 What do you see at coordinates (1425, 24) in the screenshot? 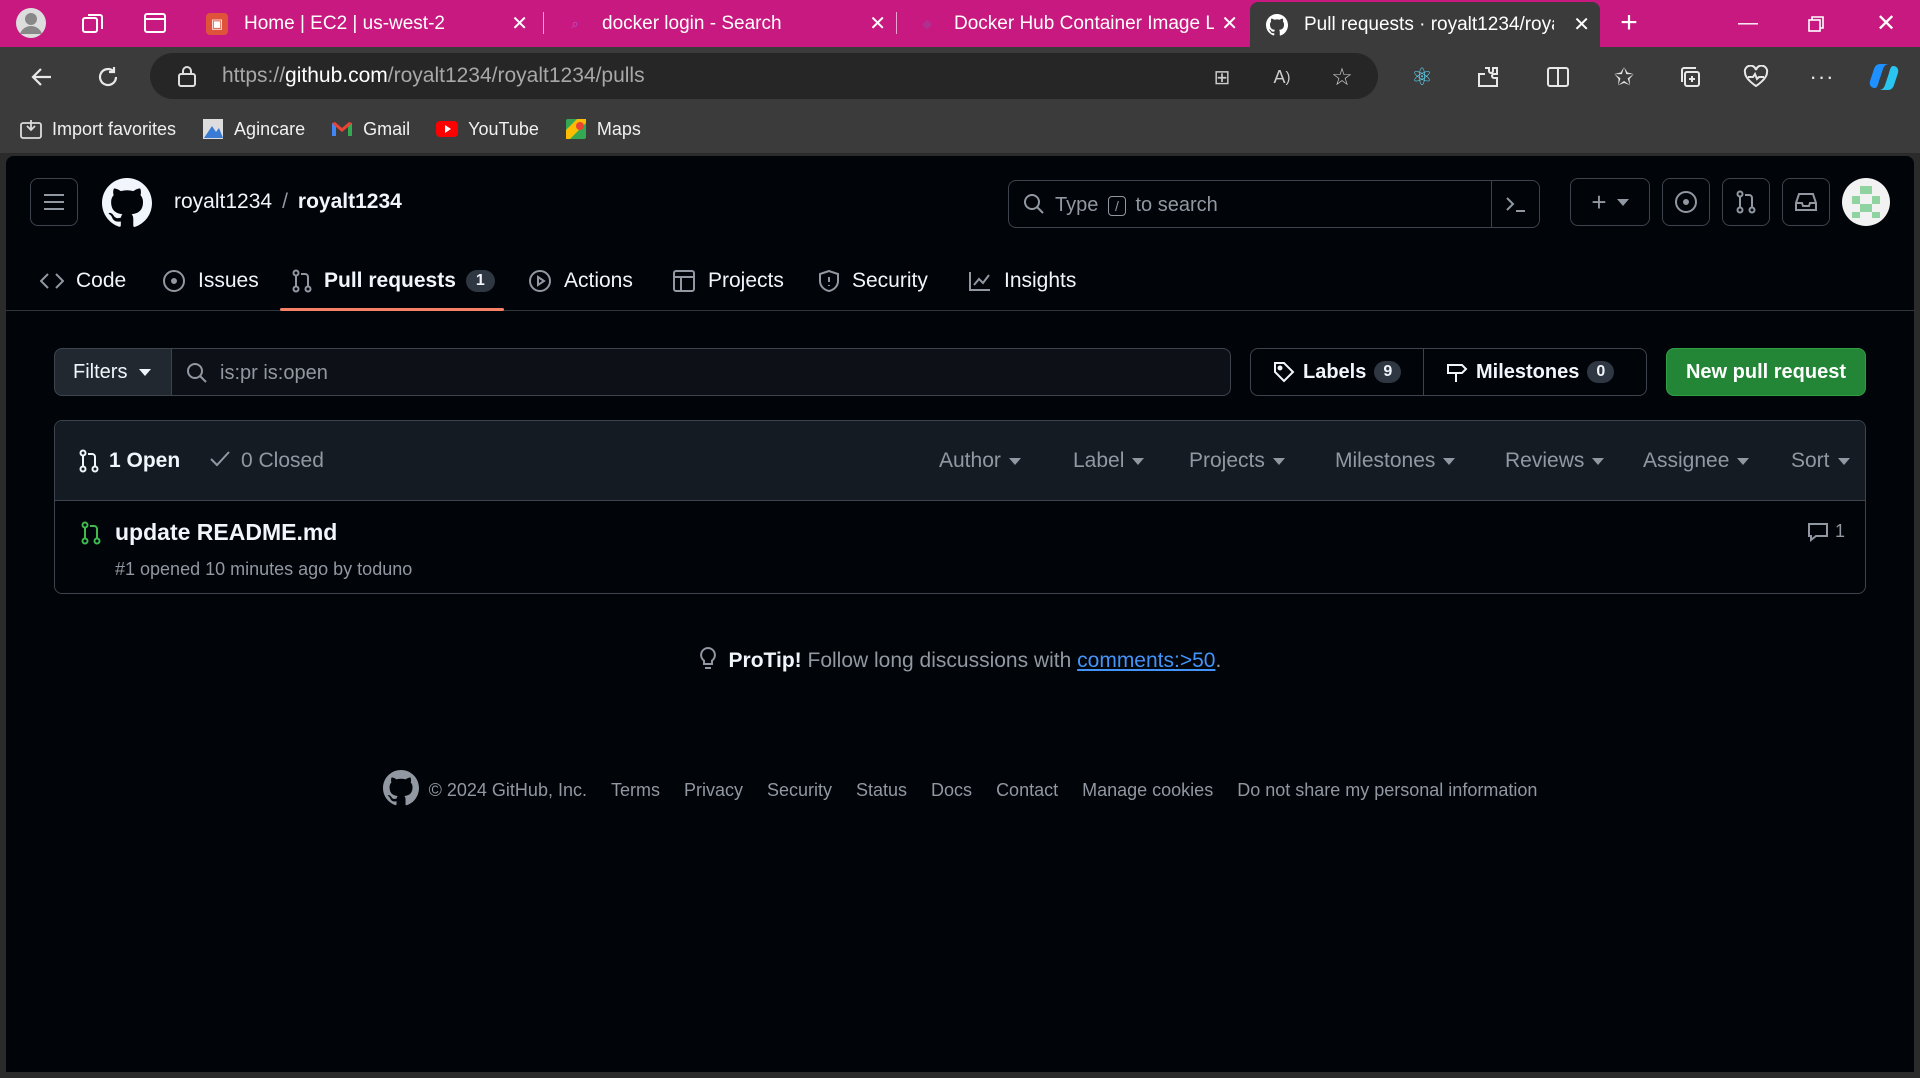
I see `tab-github: Pull requests · royalt1234/royalt ✕` at bounding box center [1425, 24].